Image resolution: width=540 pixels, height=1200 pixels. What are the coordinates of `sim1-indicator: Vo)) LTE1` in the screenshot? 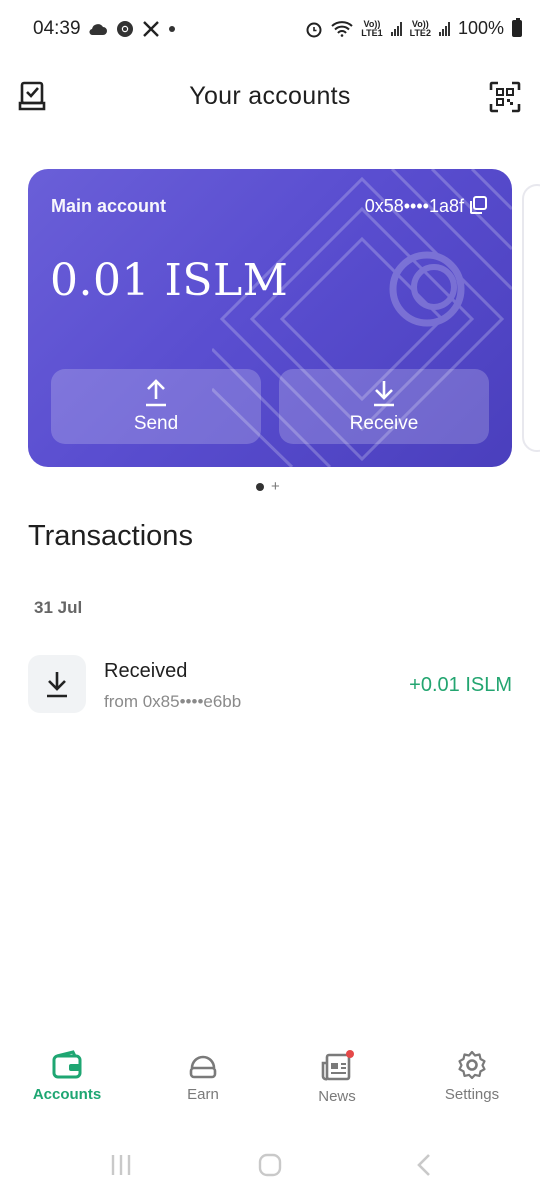 It's located at (372, 28).